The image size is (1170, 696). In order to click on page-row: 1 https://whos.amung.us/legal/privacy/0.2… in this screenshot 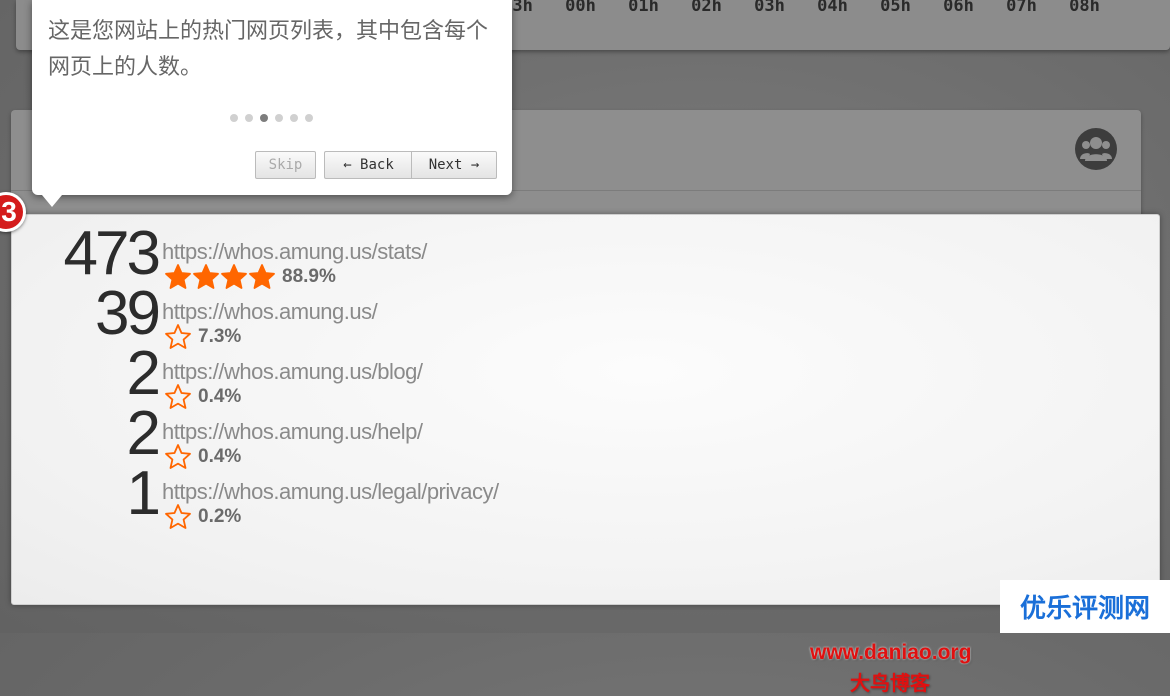, I will do `click(462, 496)`.